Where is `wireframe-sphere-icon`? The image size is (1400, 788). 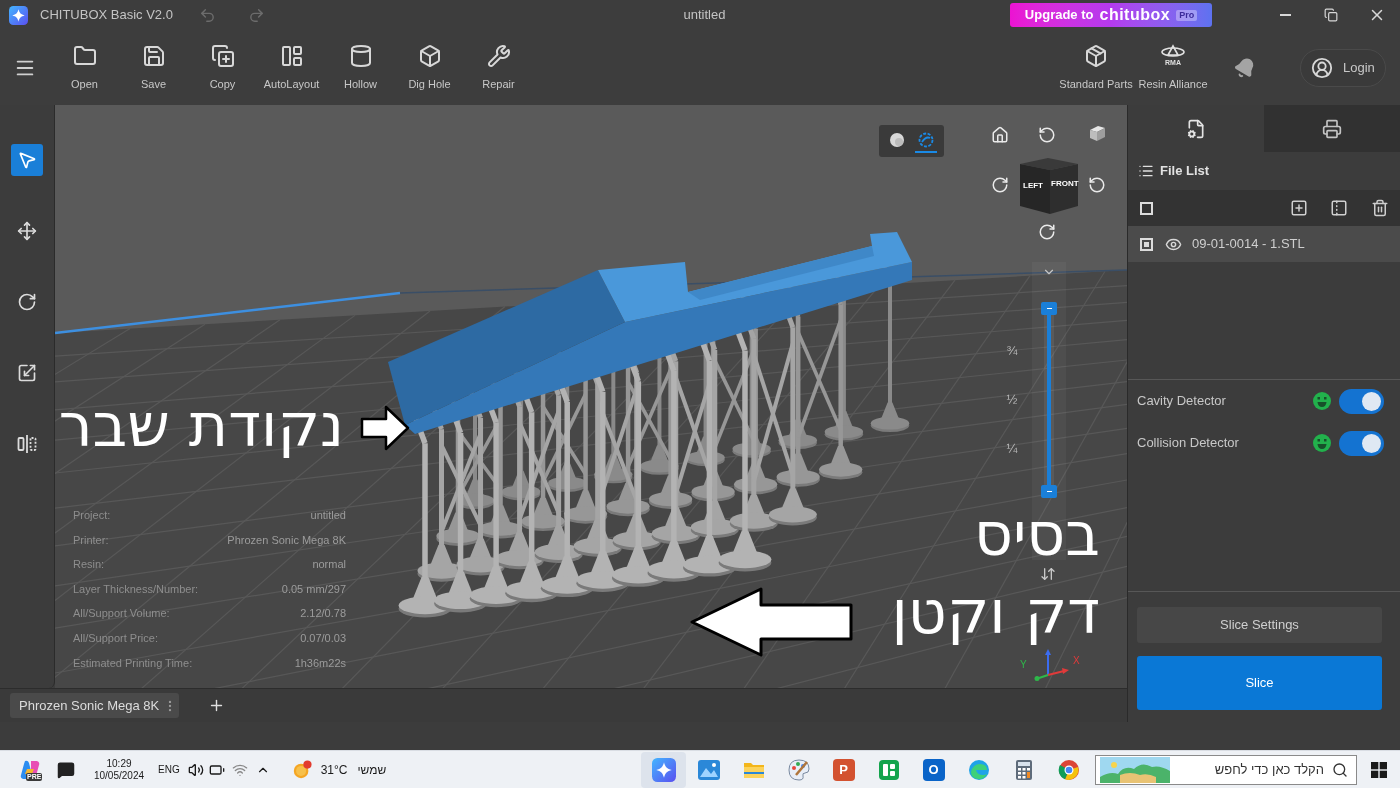 wireframe-sphere-icon is located at coordinates (925, 140).